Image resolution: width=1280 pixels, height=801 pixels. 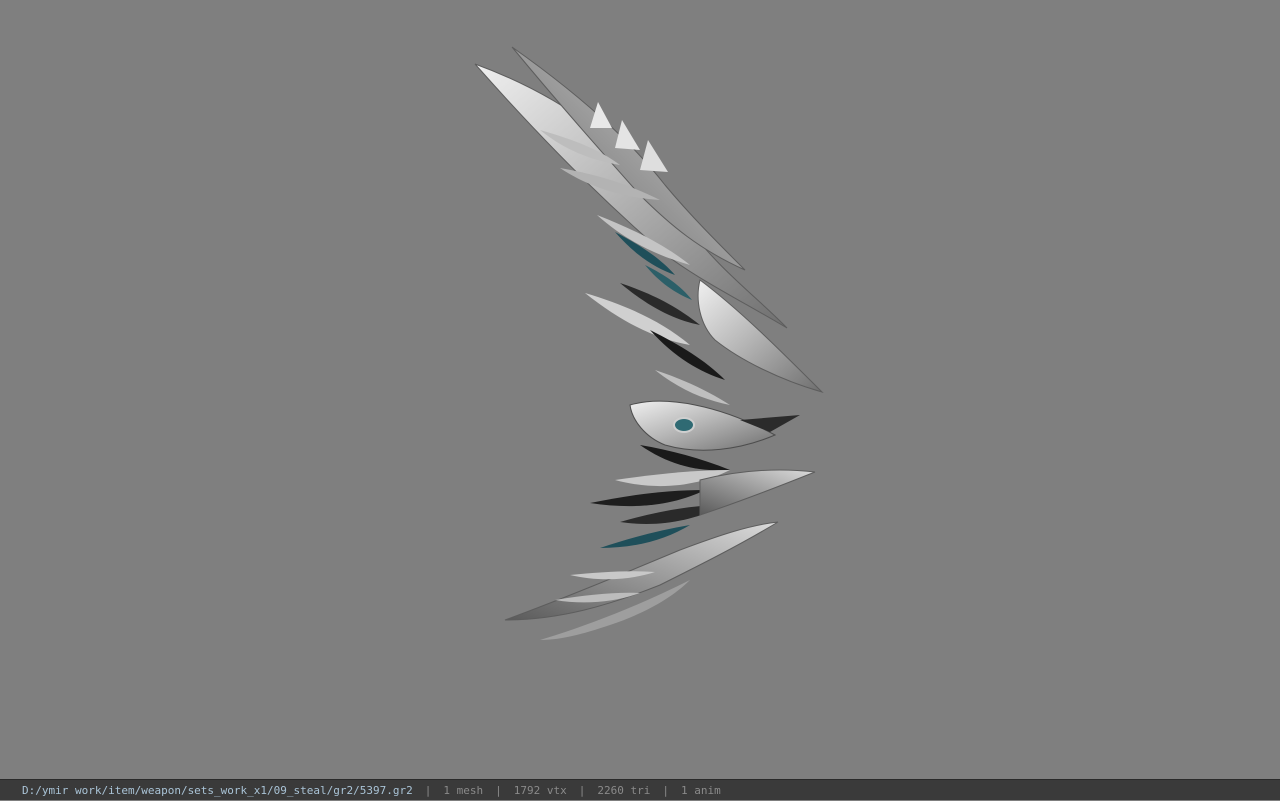 What do you see at coordinates (624, 790) in the screenshot?
I see `triangle-count: 2260 tri` at bounding box center [624, 790].